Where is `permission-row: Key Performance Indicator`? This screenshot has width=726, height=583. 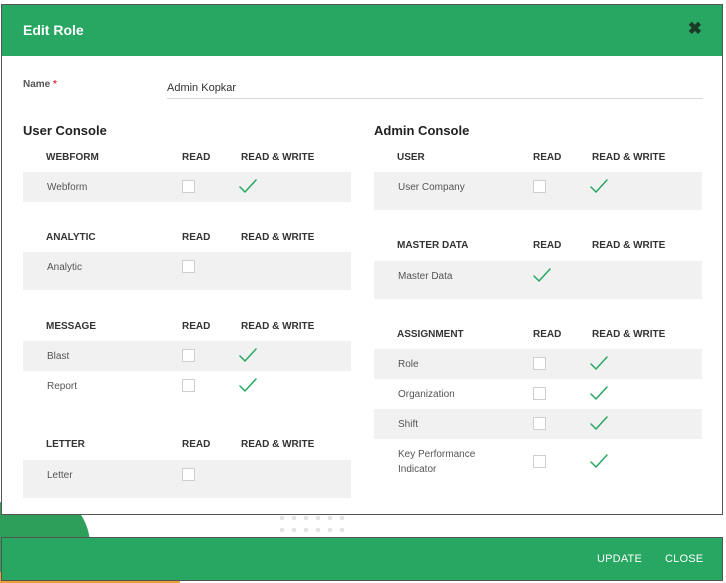
permission-row: Key Performance Indicator is located at coordinates (538, 461).